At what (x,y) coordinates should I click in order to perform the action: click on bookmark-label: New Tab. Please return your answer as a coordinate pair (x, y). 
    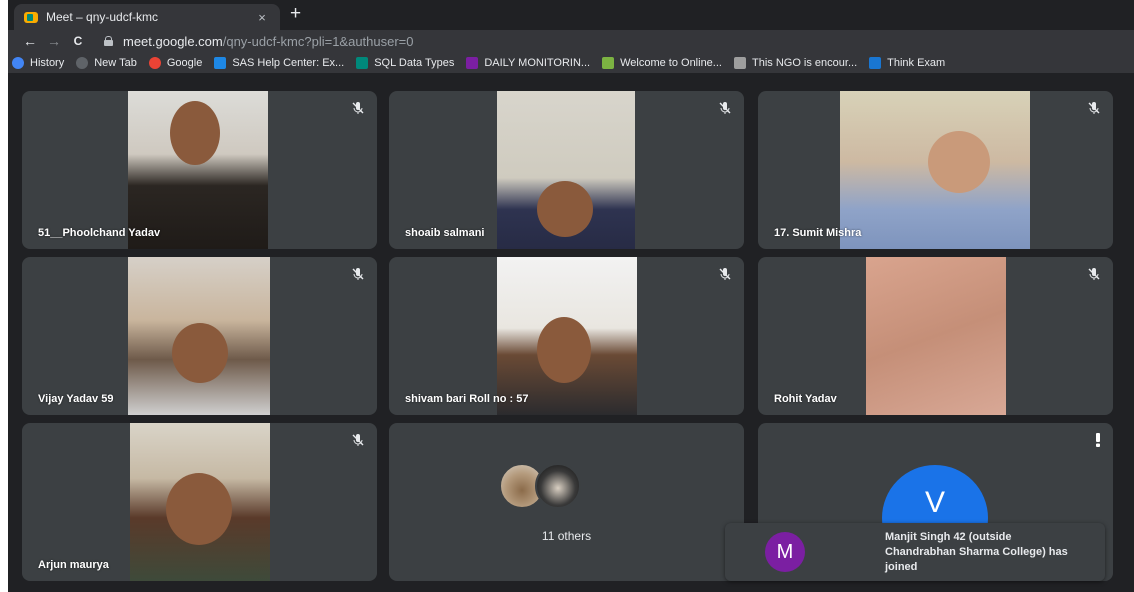
    Looking at the image, I should click on (115, 62).